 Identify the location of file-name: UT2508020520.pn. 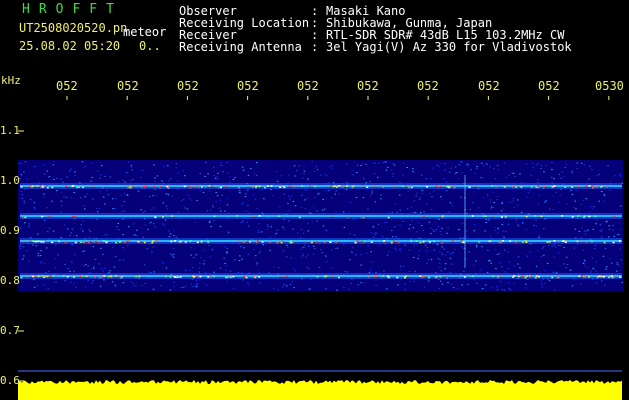
(73, 28).